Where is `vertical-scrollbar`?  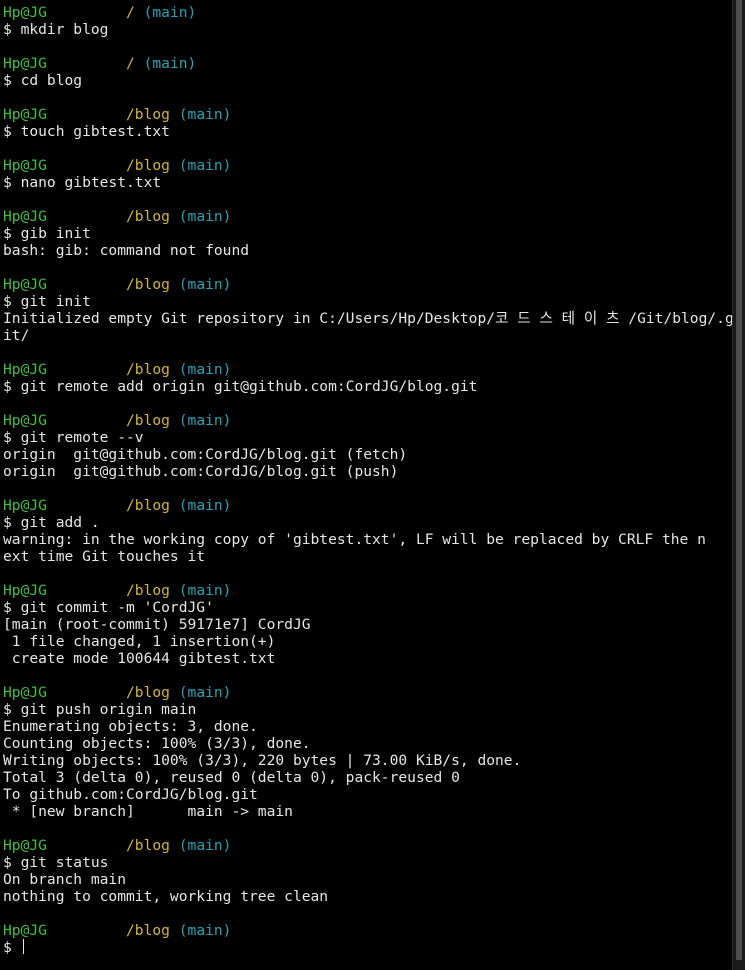 vertical-scrollbar is located at coordinates (738, 485).